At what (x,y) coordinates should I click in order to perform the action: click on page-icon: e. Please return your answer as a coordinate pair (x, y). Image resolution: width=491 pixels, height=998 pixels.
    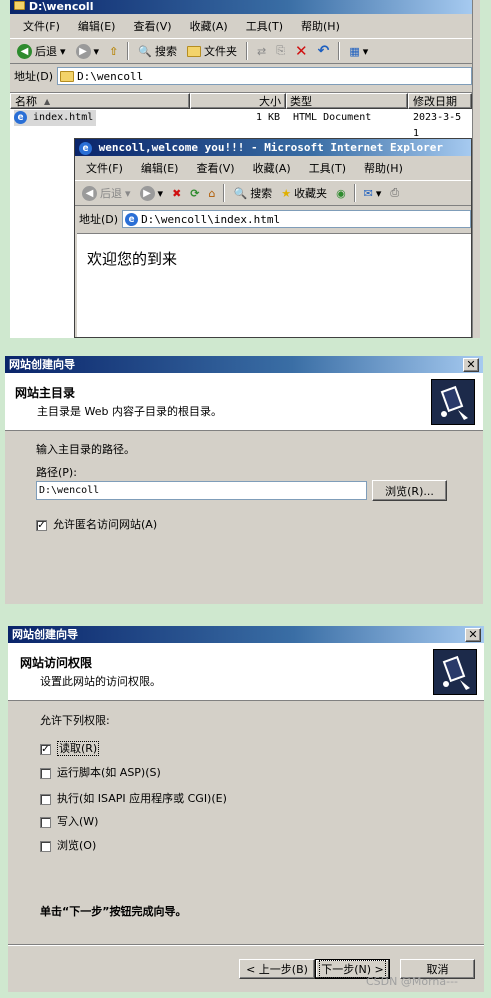
    Looking at the image, I should click on (132, 219).